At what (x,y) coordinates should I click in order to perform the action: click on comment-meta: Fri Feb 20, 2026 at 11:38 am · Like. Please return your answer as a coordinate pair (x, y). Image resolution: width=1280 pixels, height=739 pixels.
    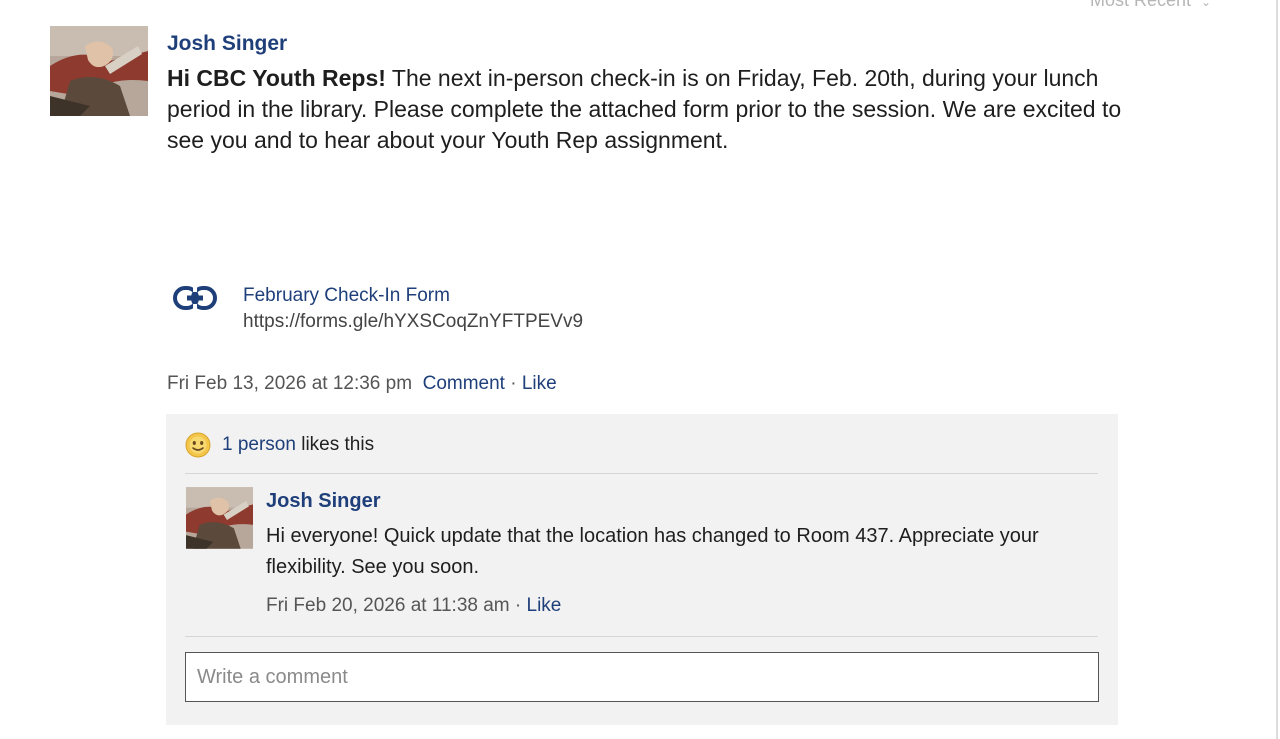
    Looking at the image, I should click on (413, 606).